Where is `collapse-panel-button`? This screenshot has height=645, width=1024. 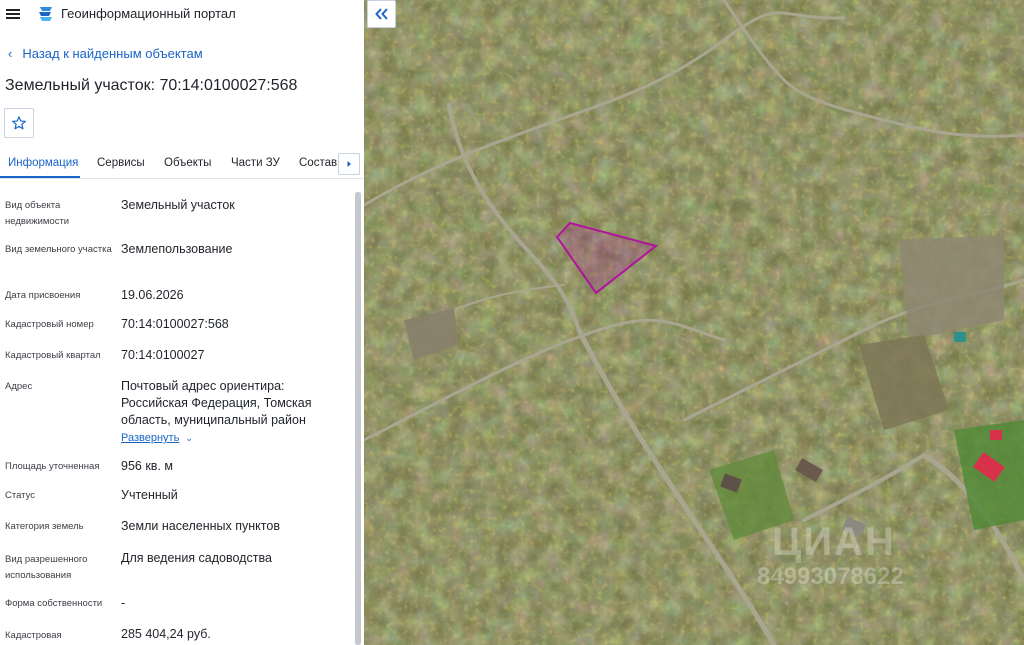 collapse-panel-button is located at coordinates (381, 14).